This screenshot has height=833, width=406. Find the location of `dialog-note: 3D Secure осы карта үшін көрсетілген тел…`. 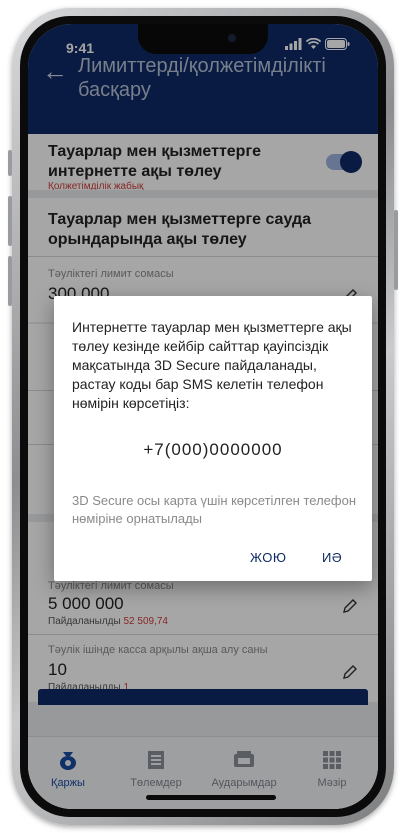

dialog-note: 3D Secure осы карта үшін көрсетілген тел… is located at coordinates (214, 509).